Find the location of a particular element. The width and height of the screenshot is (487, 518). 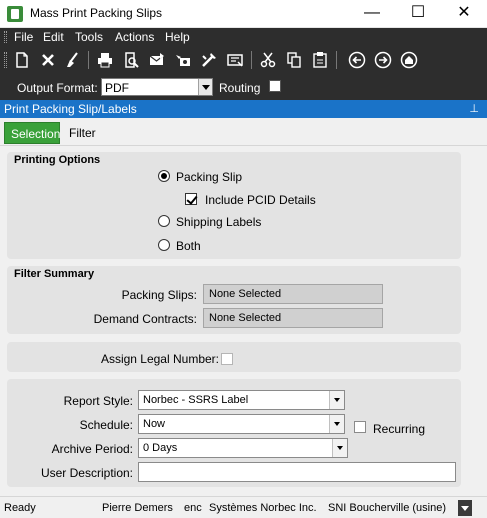

archive-period-select: 0 Days is located at coordinates (243, 448).